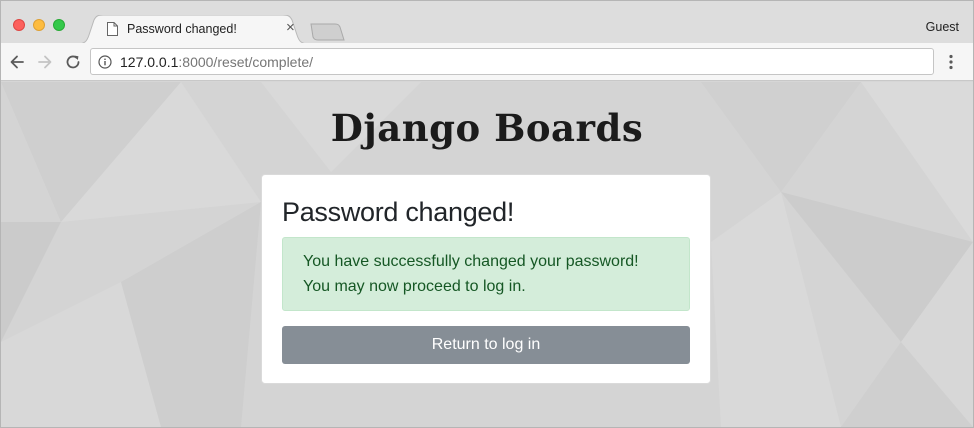 The width and height of the screenshot is (974, 428). Describe the element at coordinates (73, 62) in the screenshot. I see `reload-icon` at that location.